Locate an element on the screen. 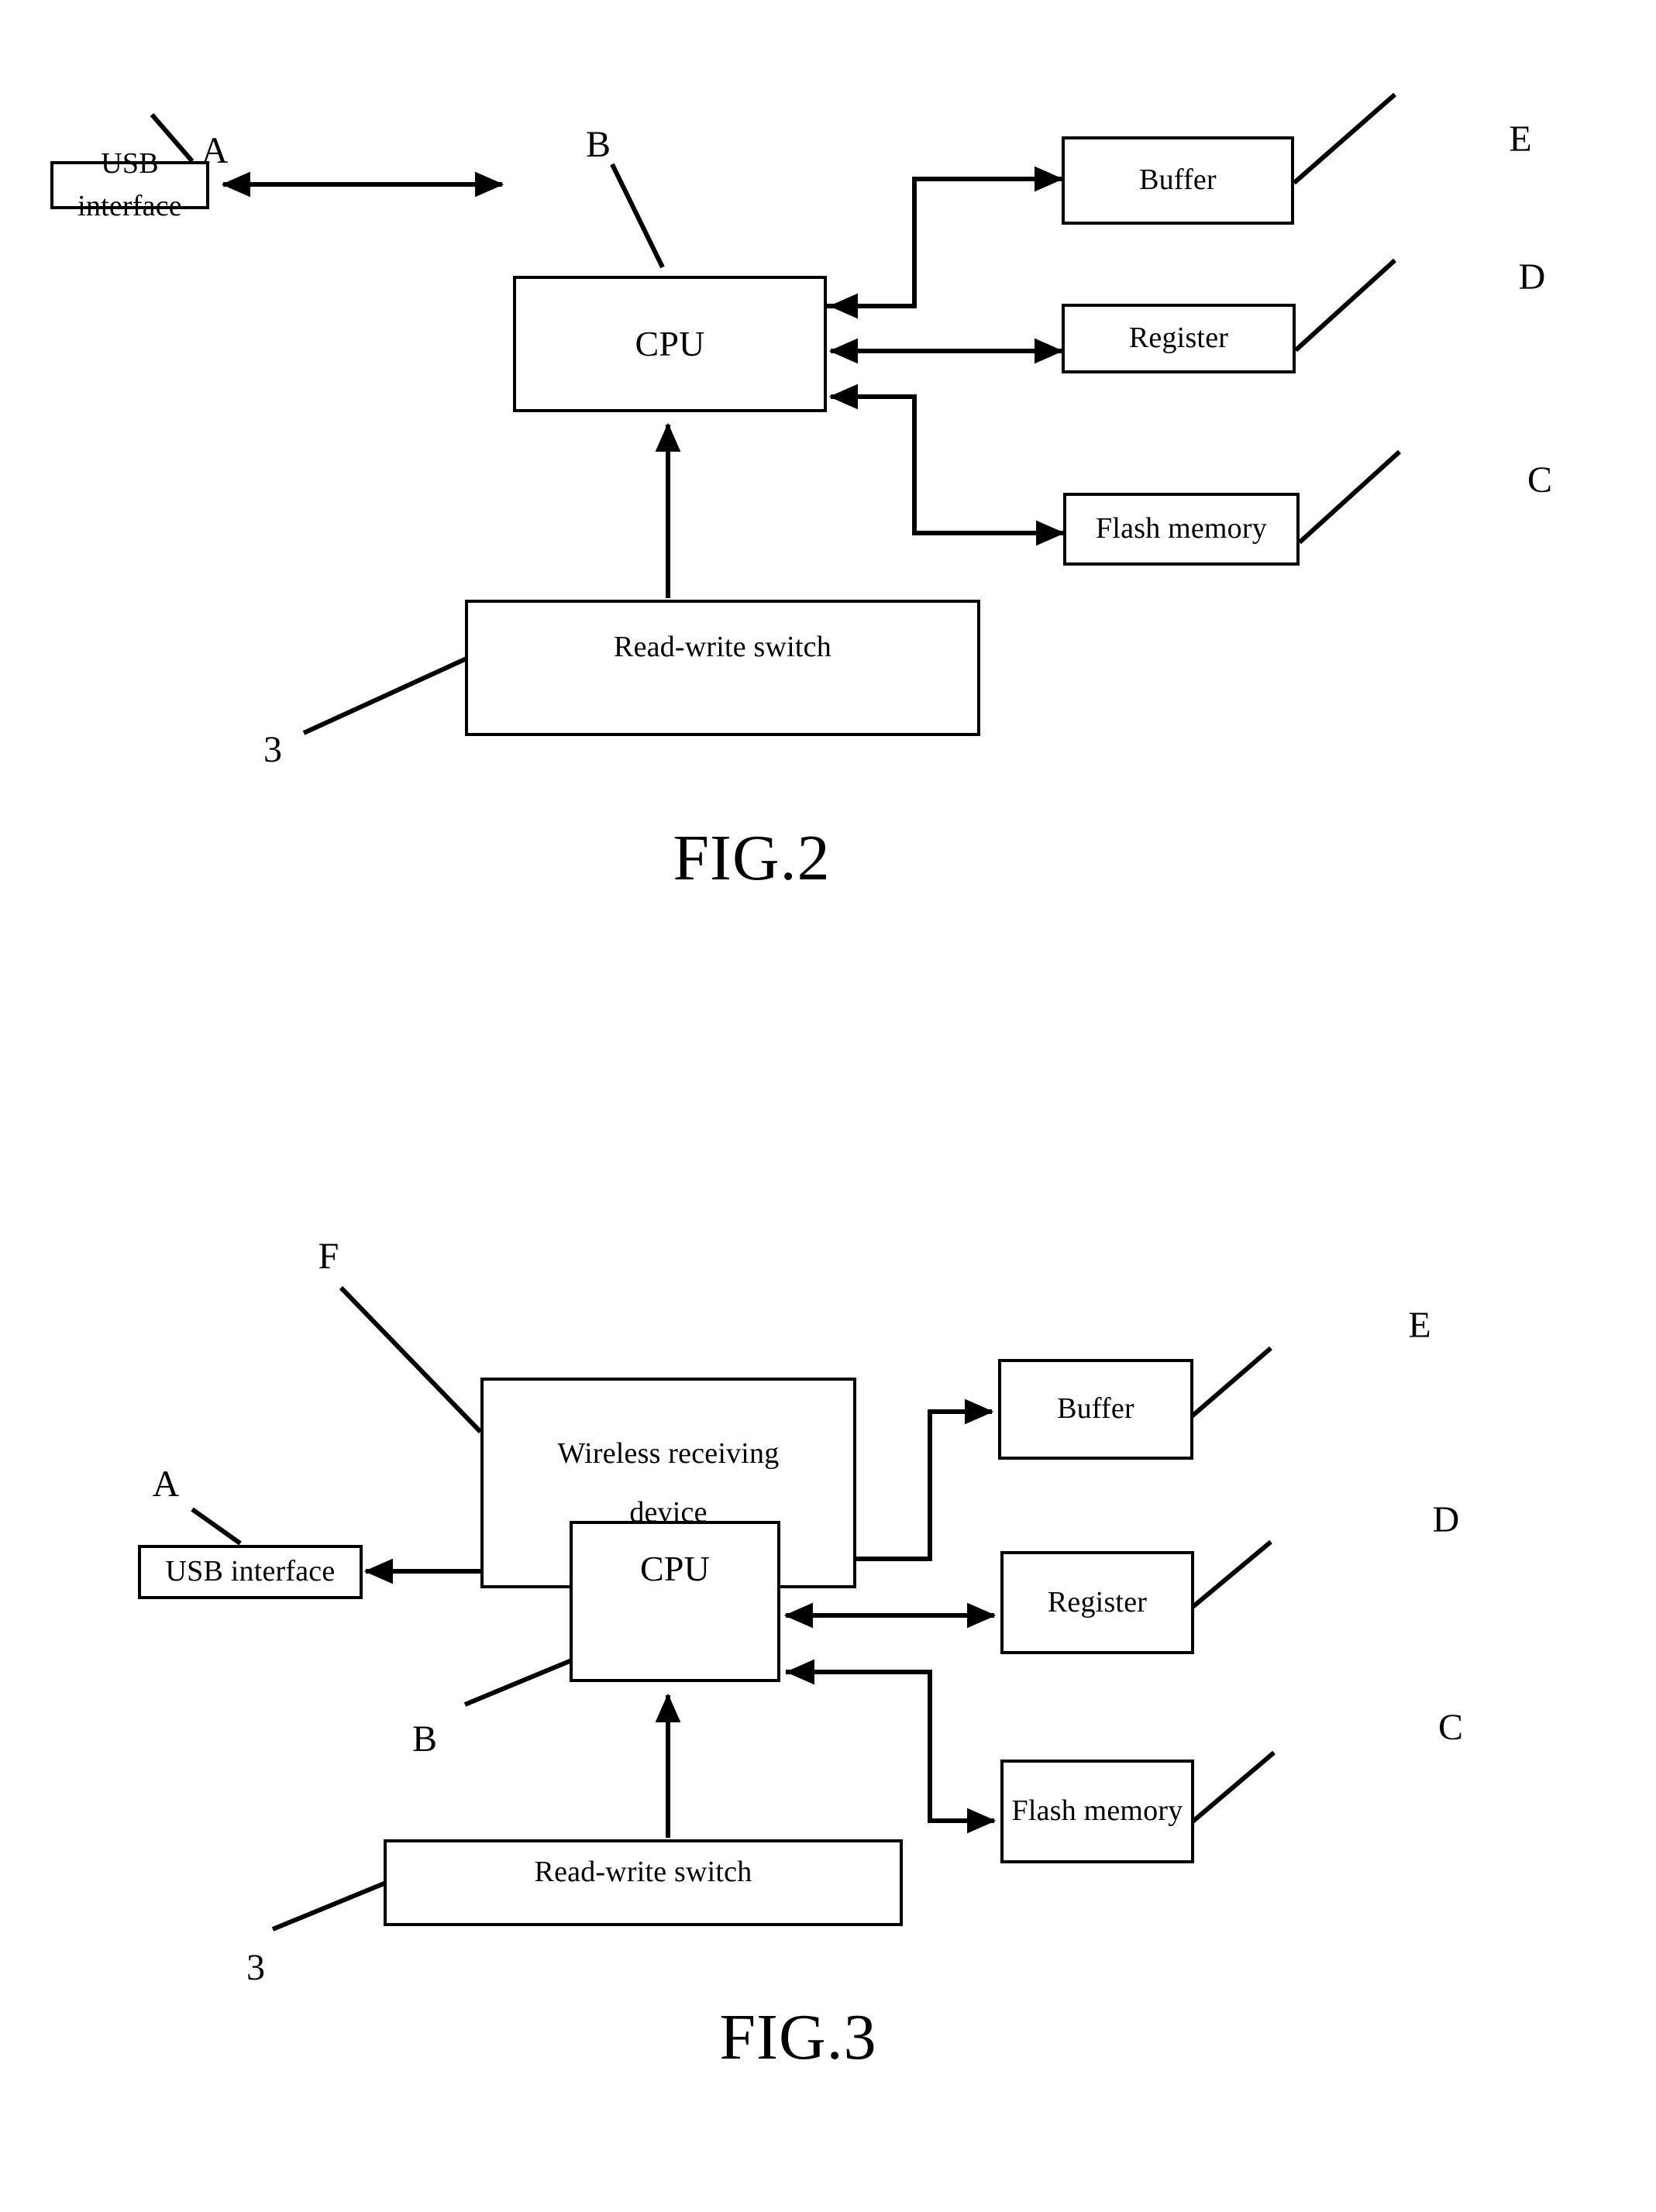  fig2-node-buffer: Buffer is located at coordinates (1178, 180).